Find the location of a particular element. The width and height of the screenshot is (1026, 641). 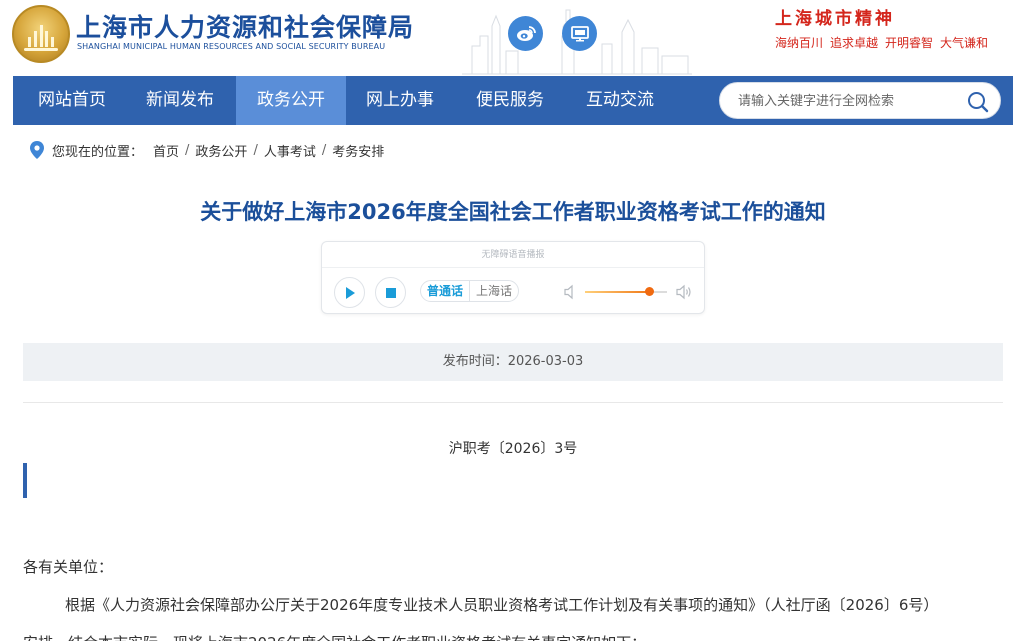

lang-mandarin-button: 普通话 is located at coordinates (446, 291).